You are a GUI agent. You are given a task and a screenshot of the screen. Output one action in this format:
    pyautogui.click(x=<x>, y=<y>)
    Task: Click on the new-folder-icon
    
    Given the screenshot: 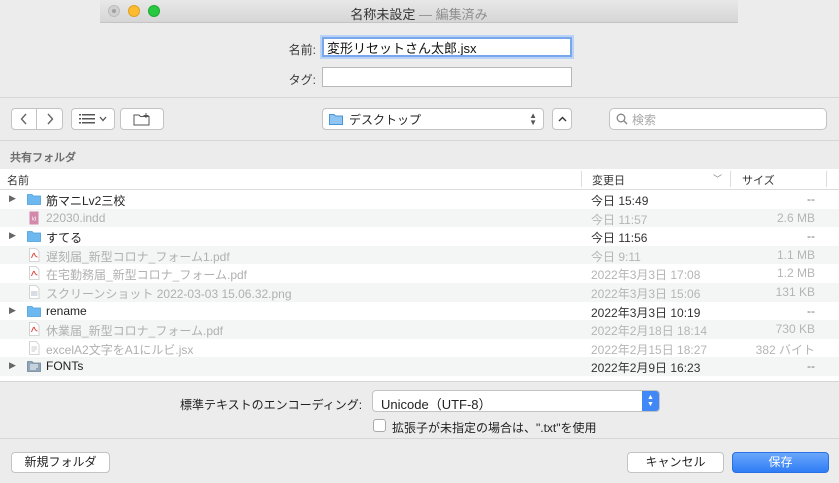 What is the action you would take?
    pyautogui.click(x=141, y=118)
    